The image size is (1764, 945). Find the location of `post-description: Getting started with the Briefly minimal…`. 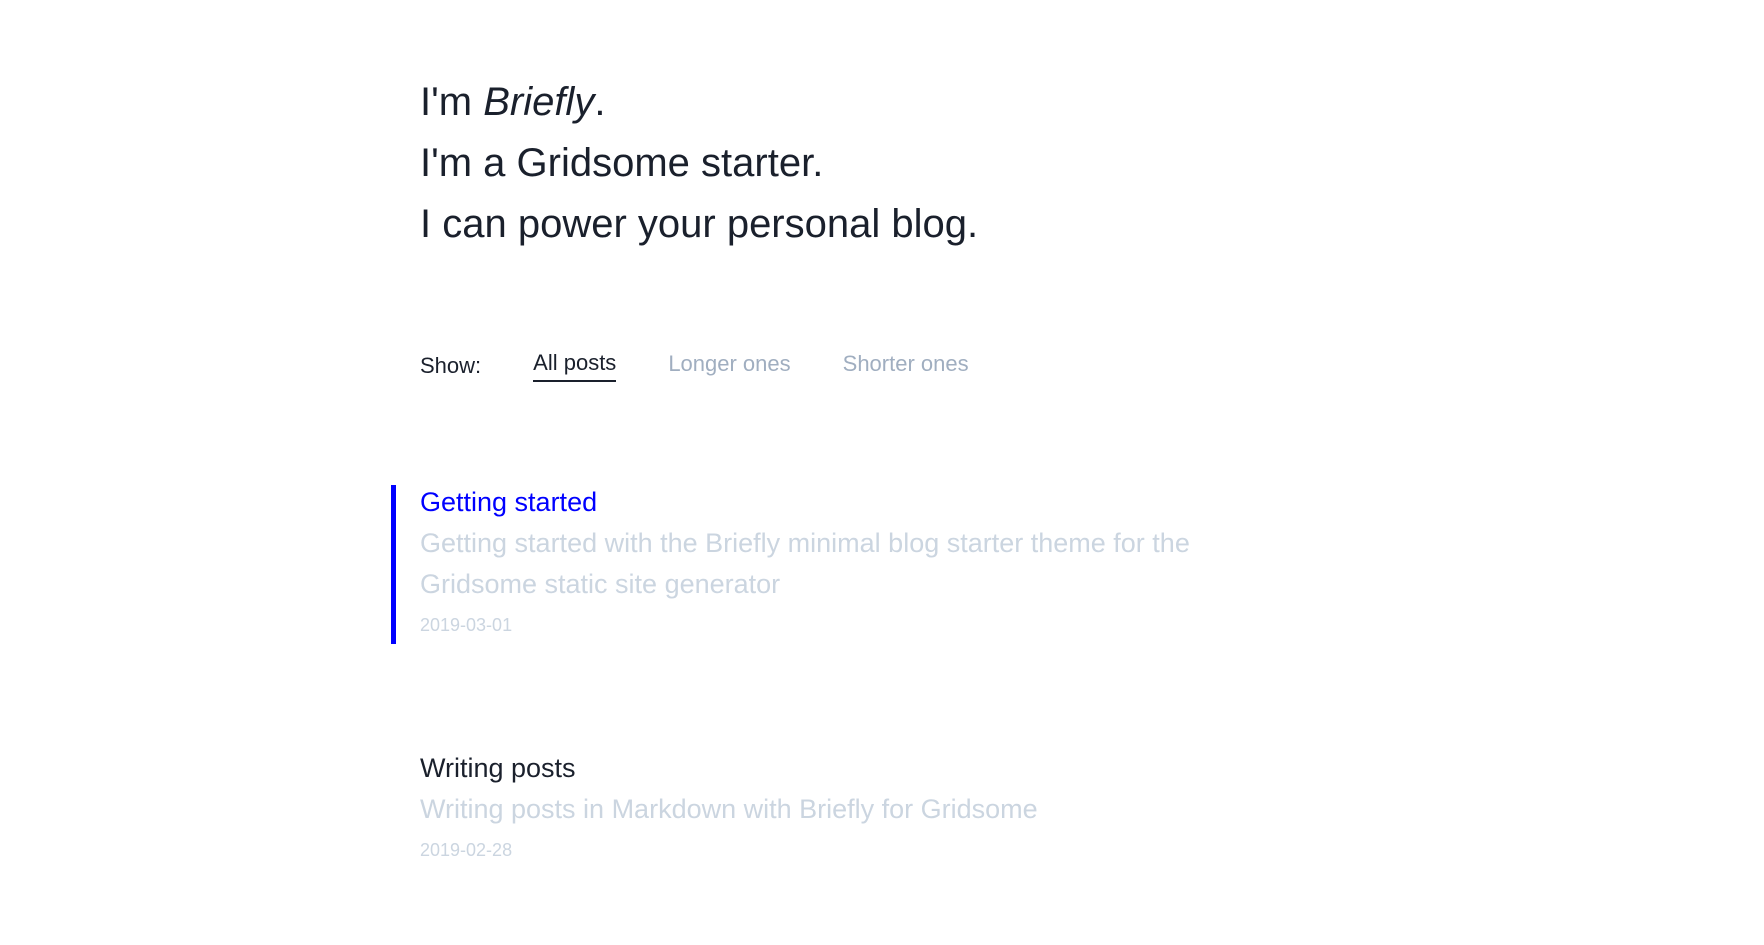

post-description: Getting started with the Briefly minimal… is located at coordinates (805, 563).